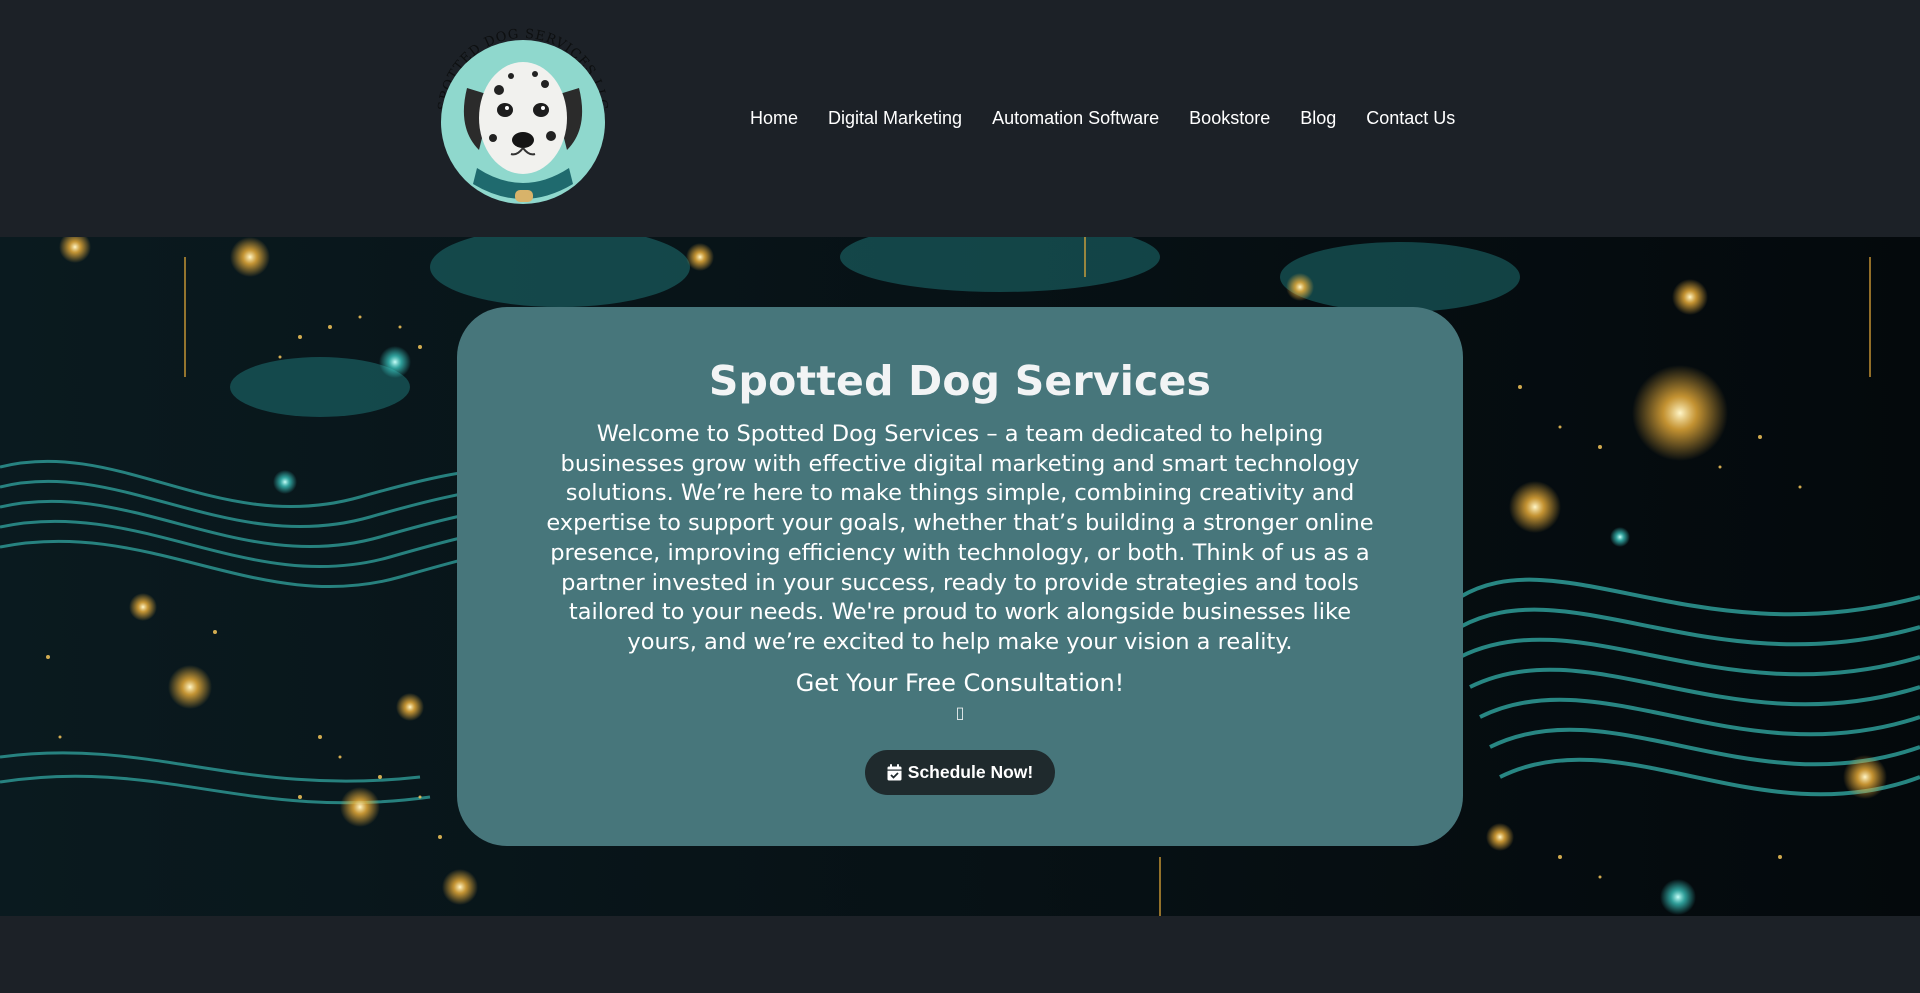  I want to click on nav-bookstore: Bookstore, so click(1229, 118).